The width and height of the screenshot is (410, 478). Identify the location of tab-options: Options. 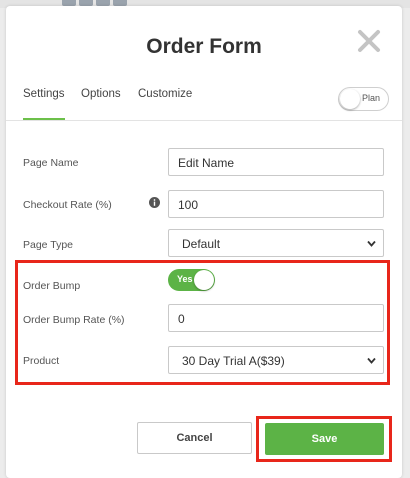
(101, 104).